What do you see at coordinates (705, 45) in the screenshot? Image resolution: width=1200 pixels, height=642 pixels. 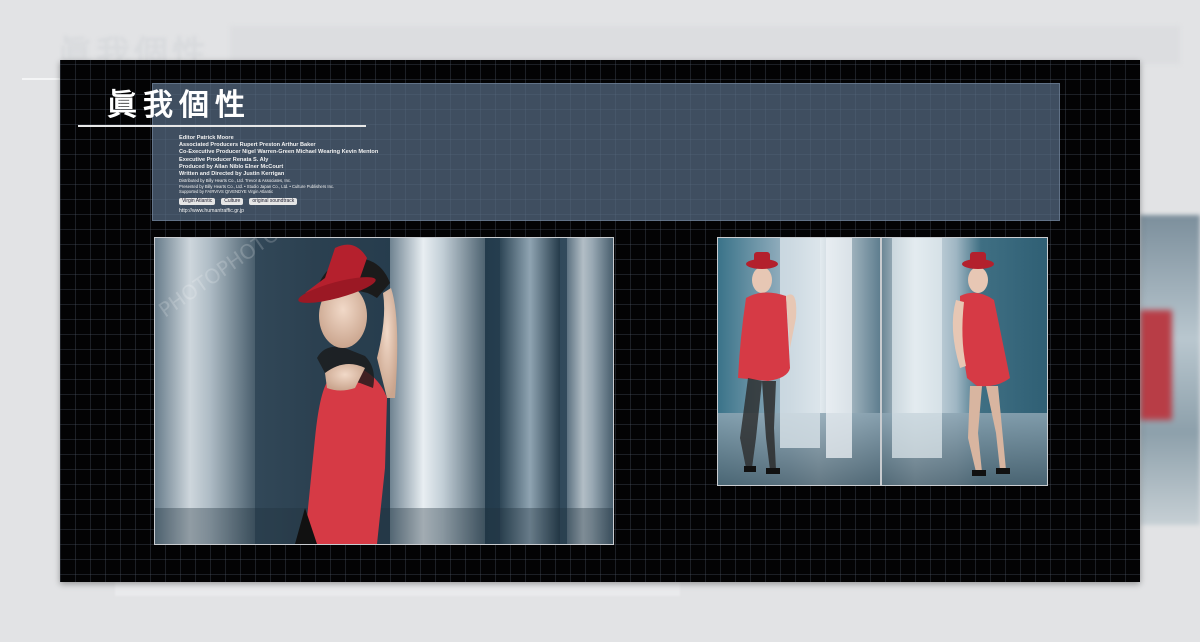 I see `echo-band` at bounding box center [705, 45].